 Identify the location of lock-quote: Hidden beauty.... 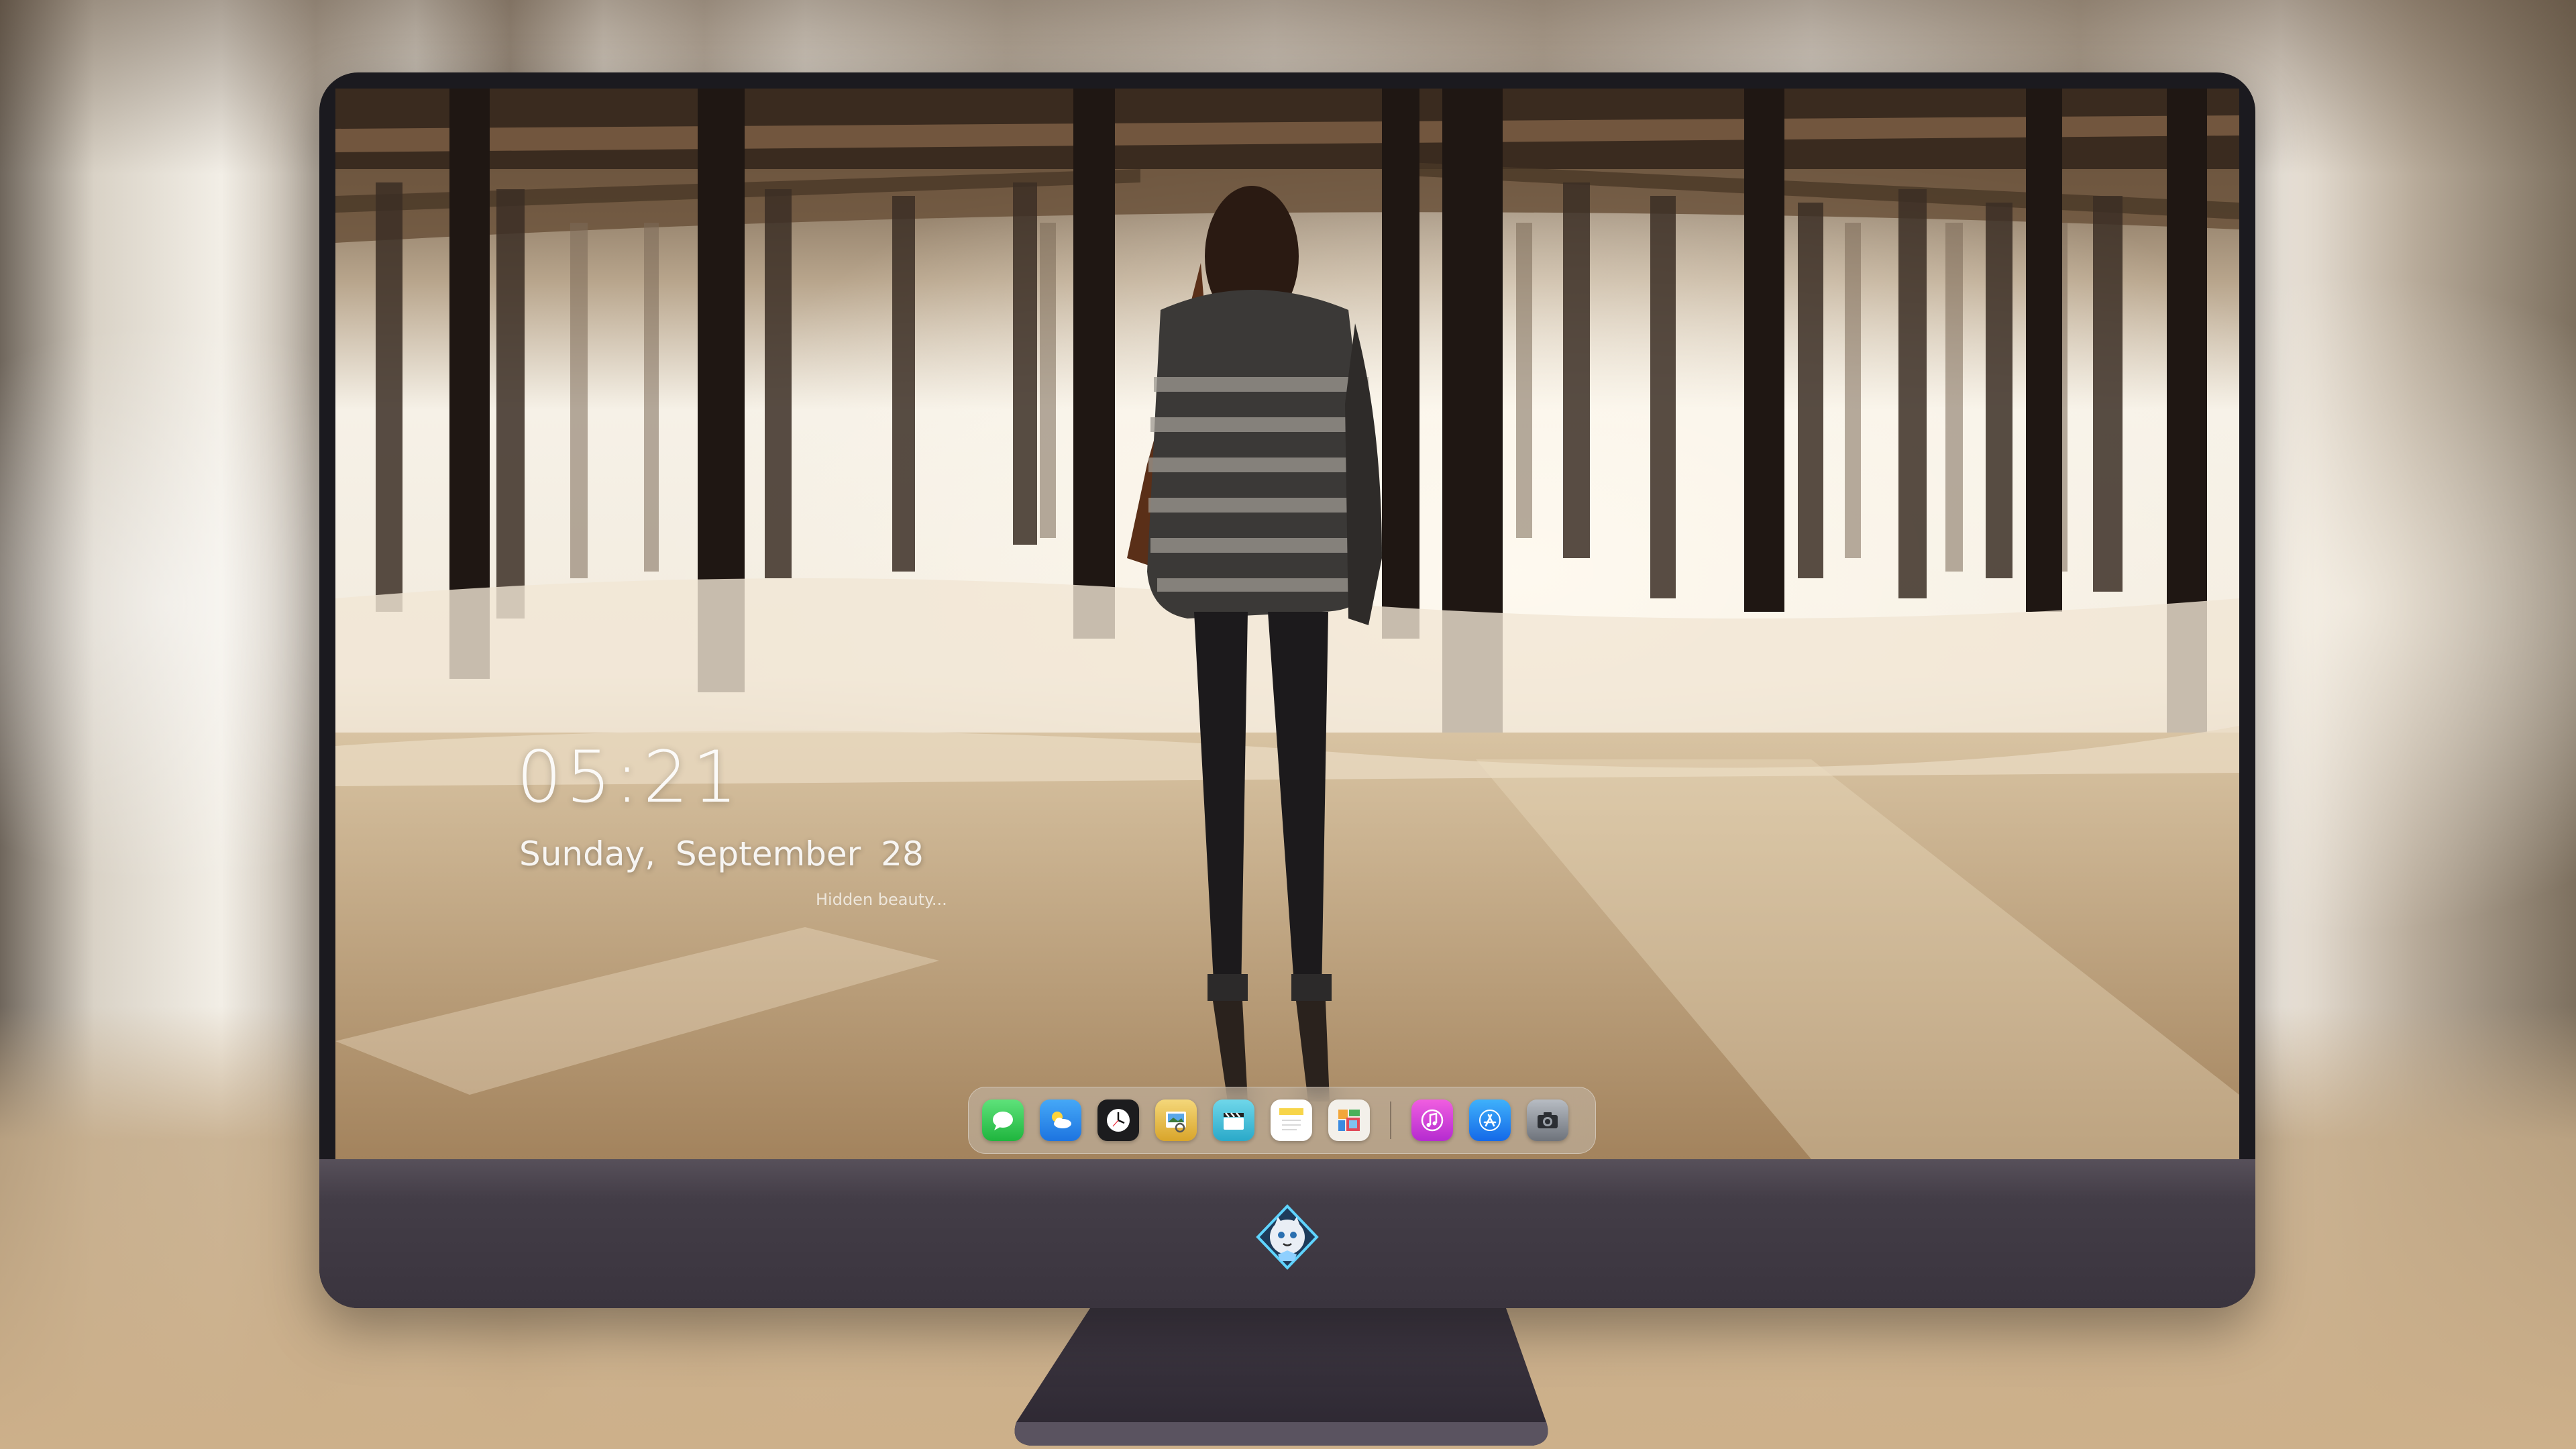
(881, 899).